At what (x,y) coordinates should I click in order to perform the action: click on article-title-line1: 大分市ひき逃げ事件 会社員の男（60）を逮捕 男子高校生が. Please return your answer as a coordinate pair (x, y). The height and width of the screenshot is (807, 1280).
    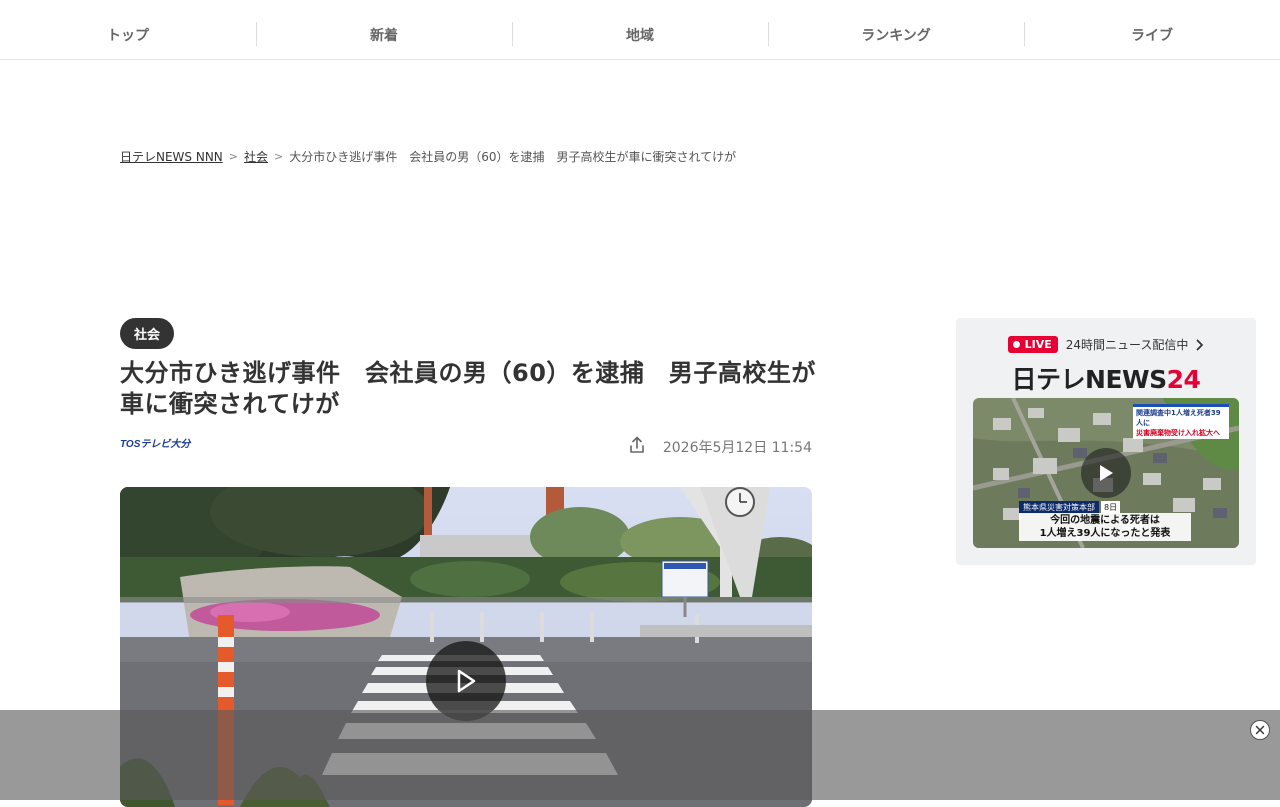
    Looking at the image, I should click on (468, 373).